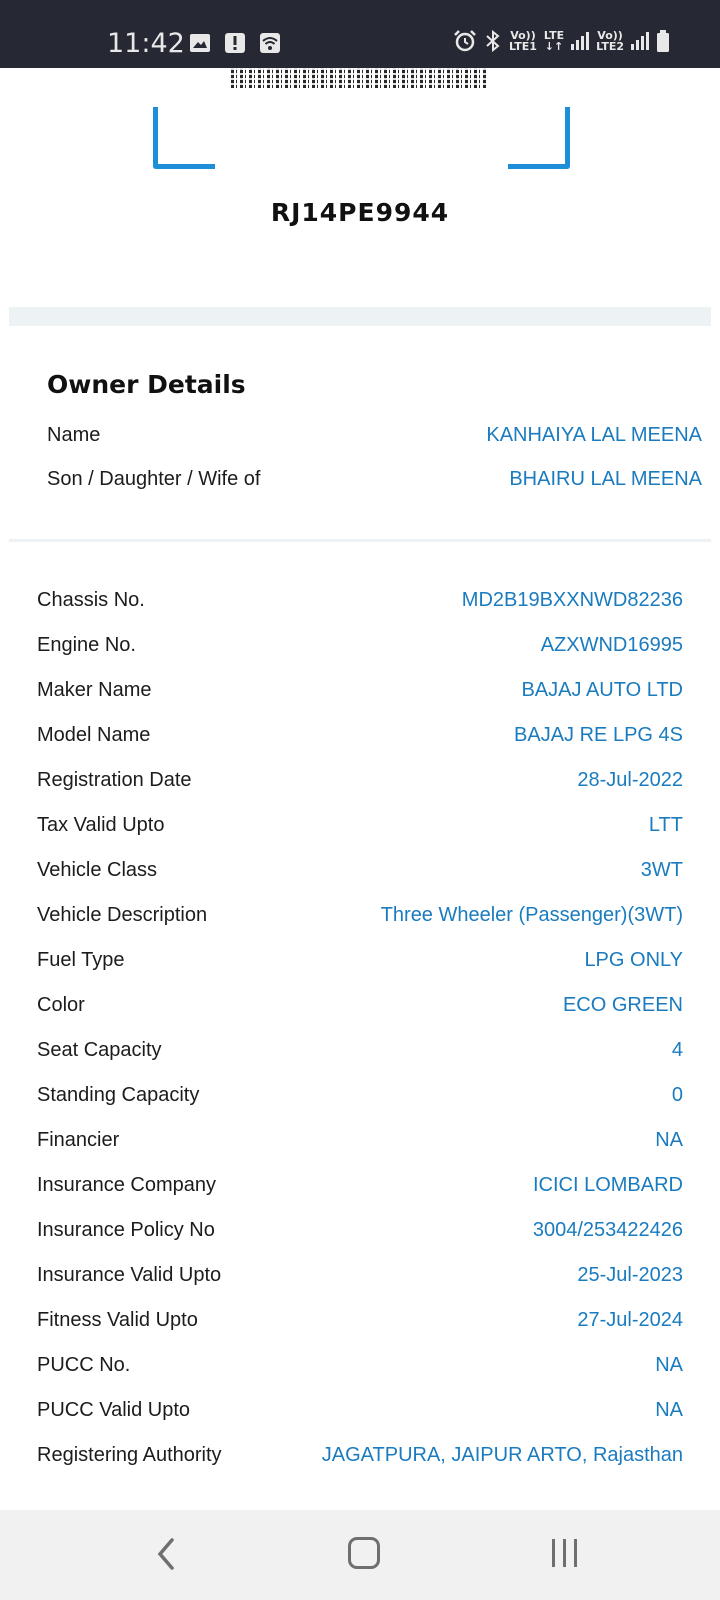  What do you see at coordinates (94, 689) in the screenshot?
I see `detail-label: Maker Name` at bounding box center [94, 689].